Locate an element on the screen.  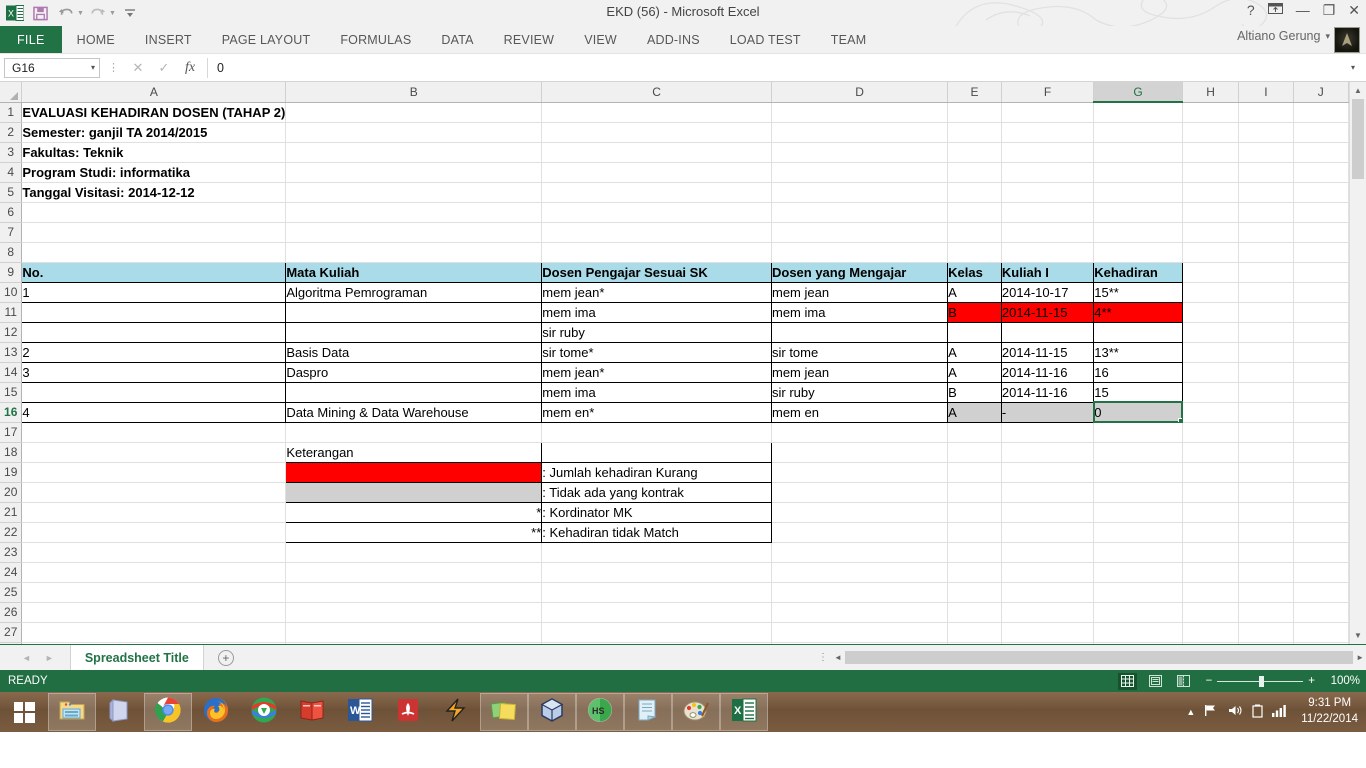
cell-G12 is located at coordinates (1138, 332).